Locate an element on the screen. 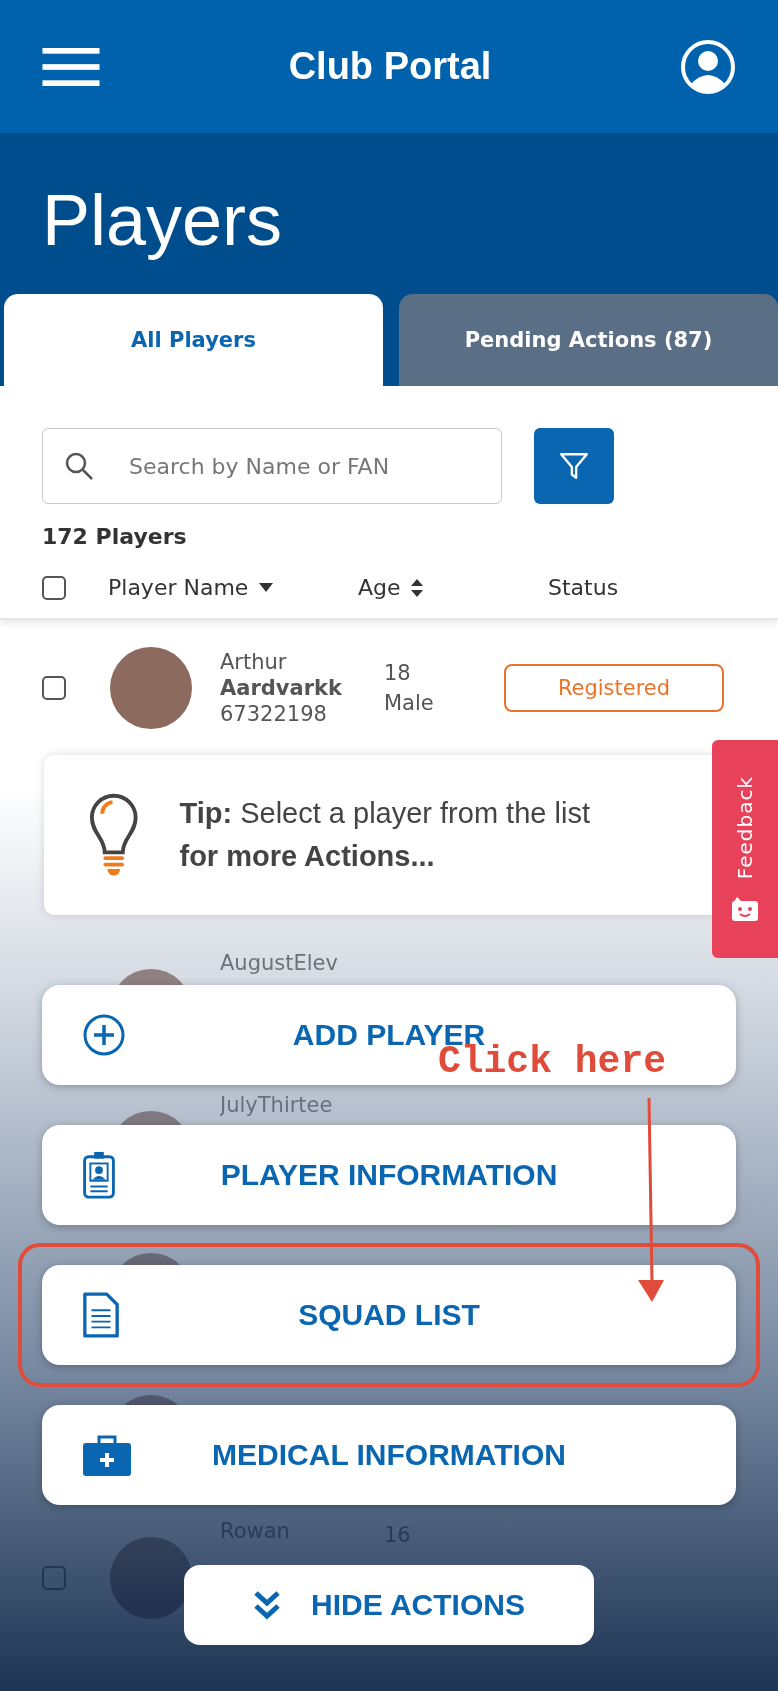  menu-icon is located at coordinates (71, 66).